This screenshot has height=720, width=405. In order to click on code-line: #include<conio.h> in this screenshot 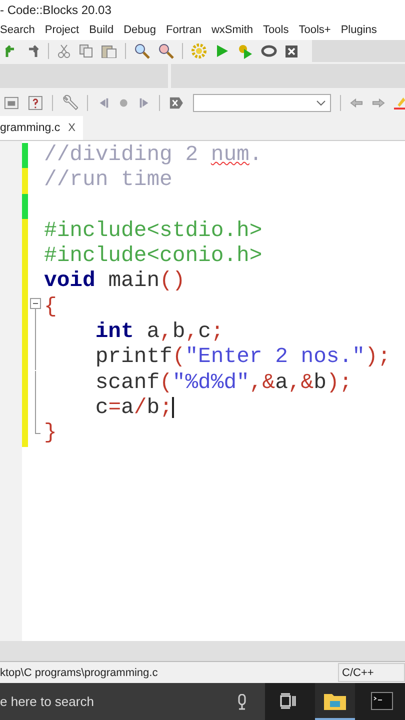, I will do `click(153, 257)`.